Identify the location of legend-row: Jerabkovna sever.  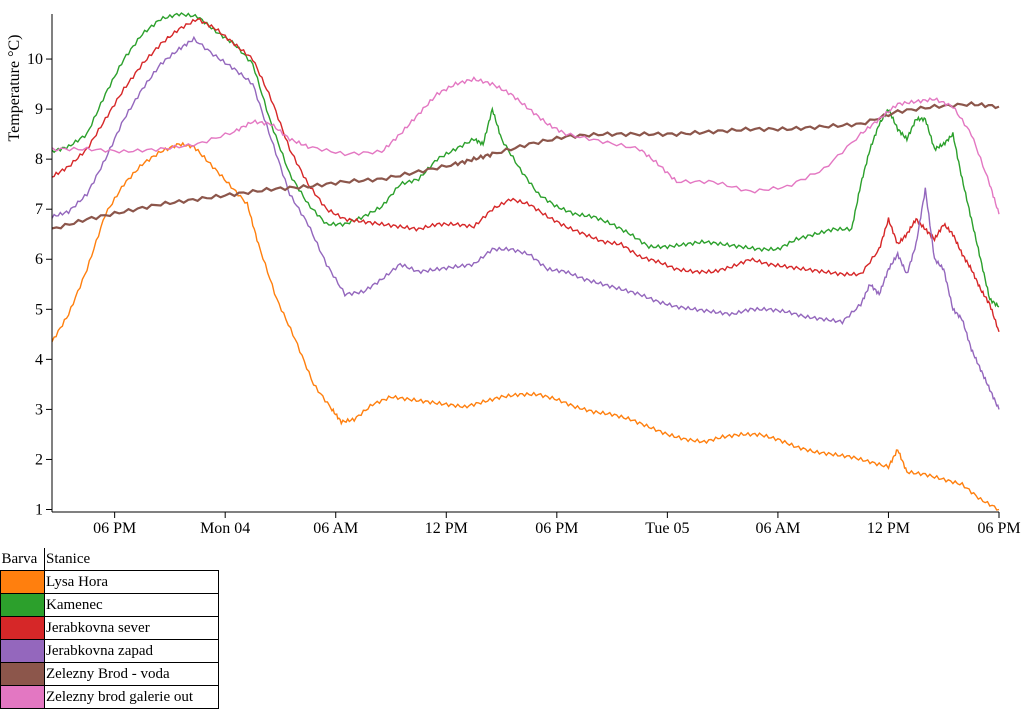
(109, 628).